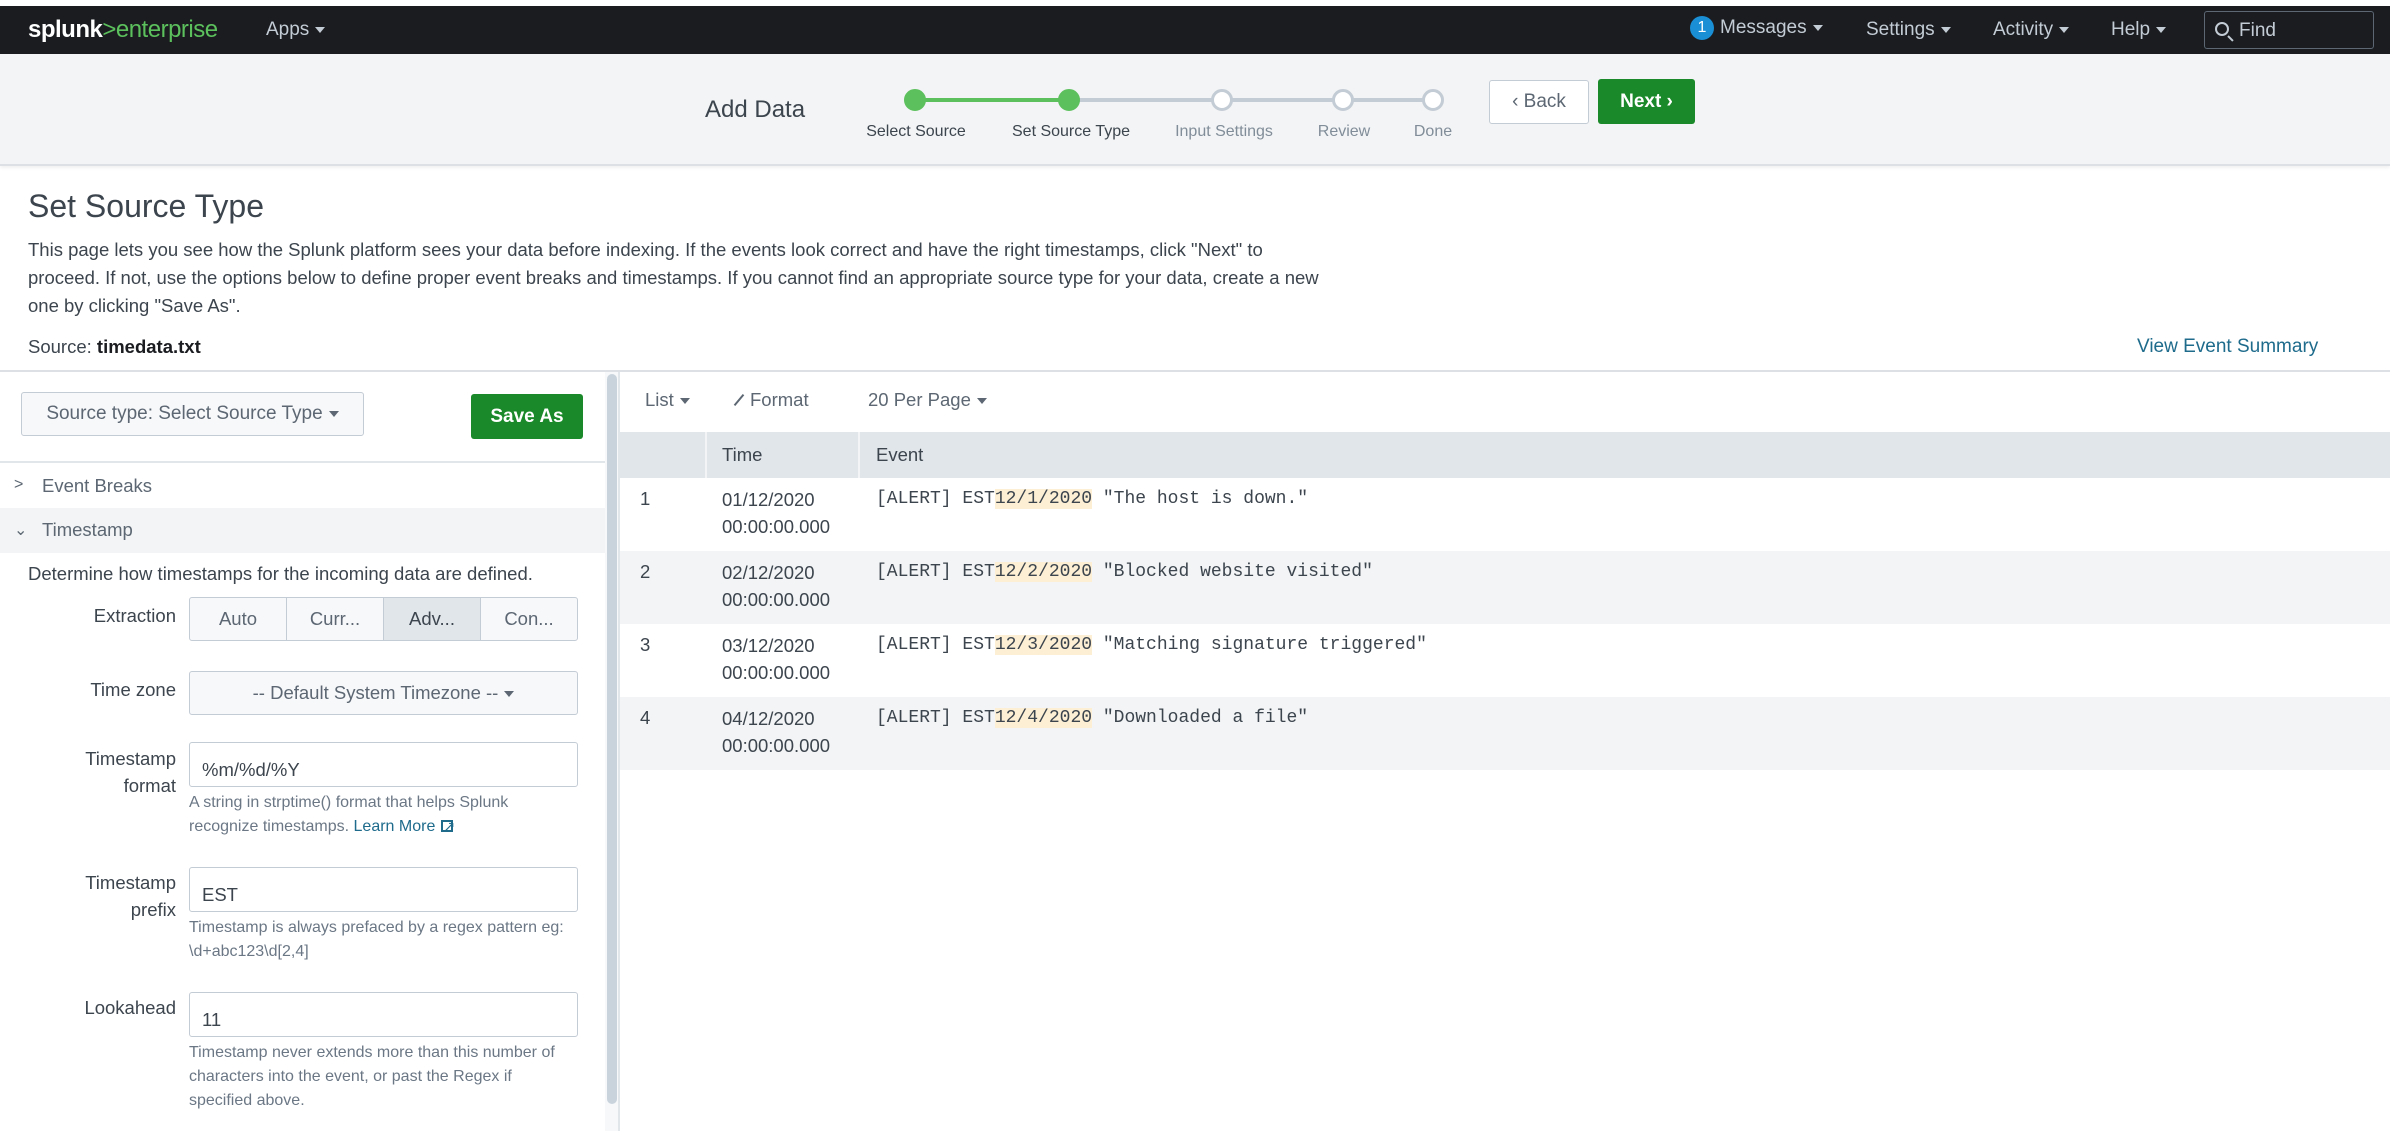 This screenshot has height=1131, width=2390. I want to click on left-panel-scrollbar, so click(612, 751).